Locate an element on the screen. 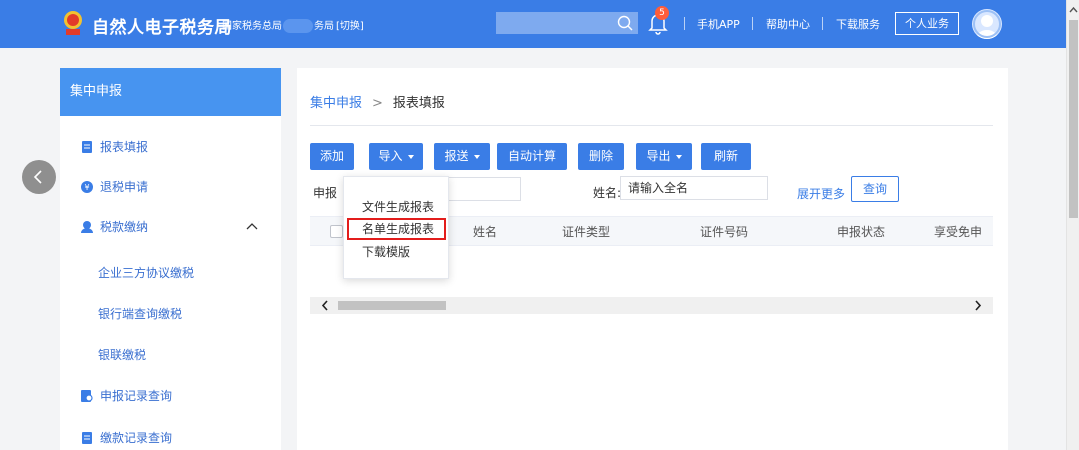 Image resolution: width=1079 pixels, height=450 pixels. back-button is located at coordinates (39, 177).